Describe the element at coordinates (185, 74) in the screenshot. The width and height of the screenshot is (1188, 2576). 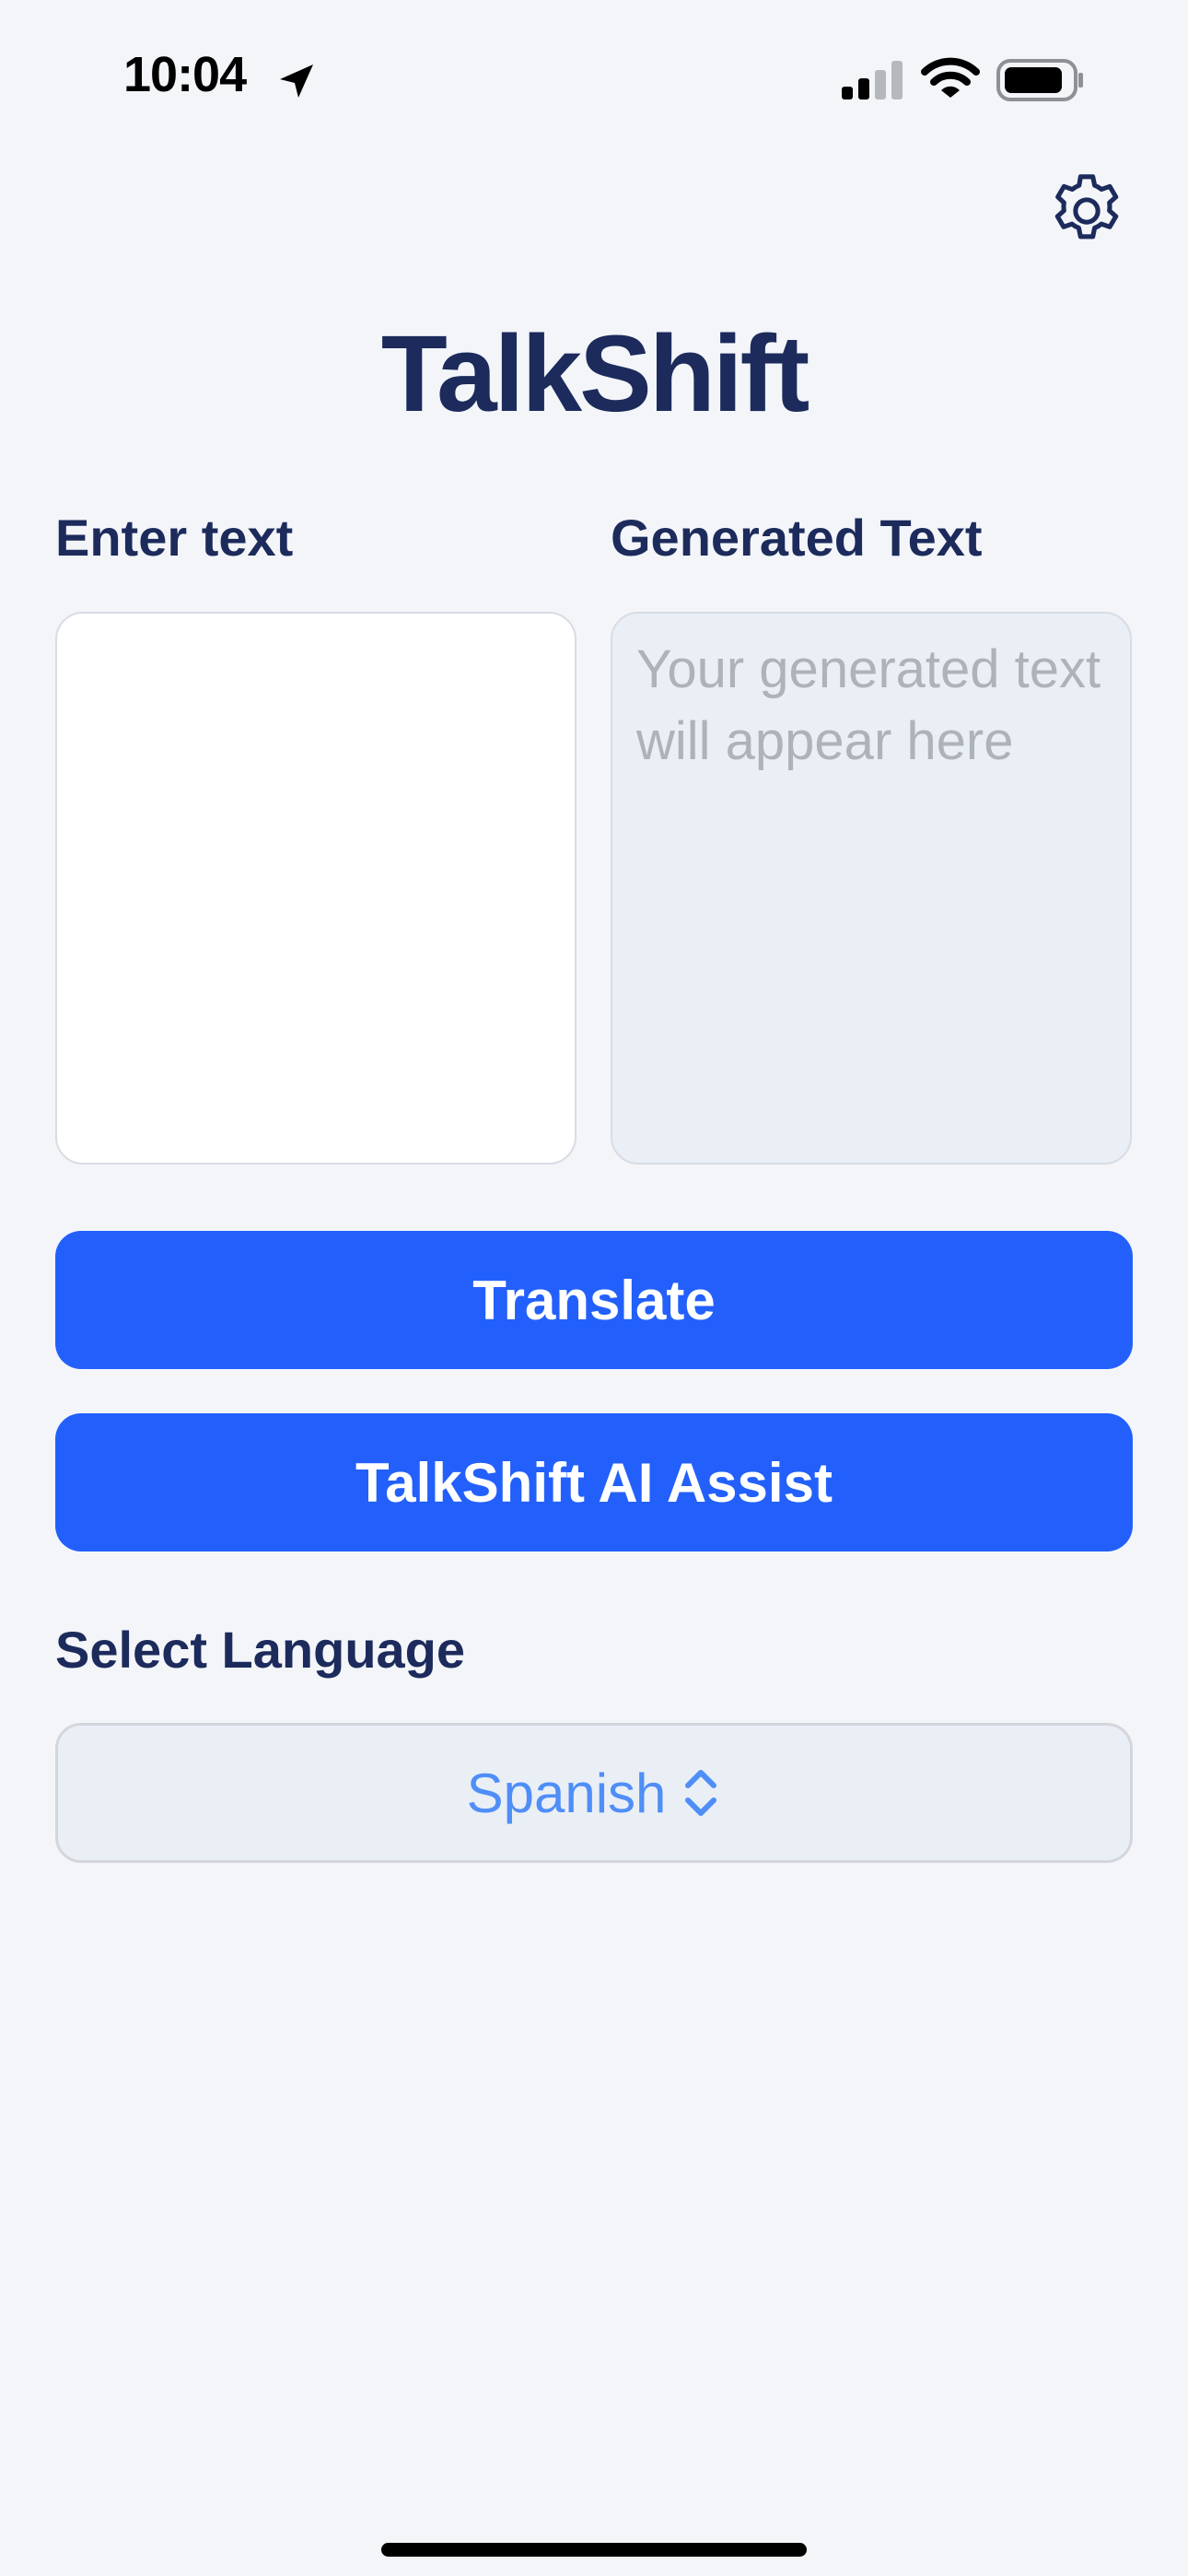
I see `status-time: 10:04` at that location.